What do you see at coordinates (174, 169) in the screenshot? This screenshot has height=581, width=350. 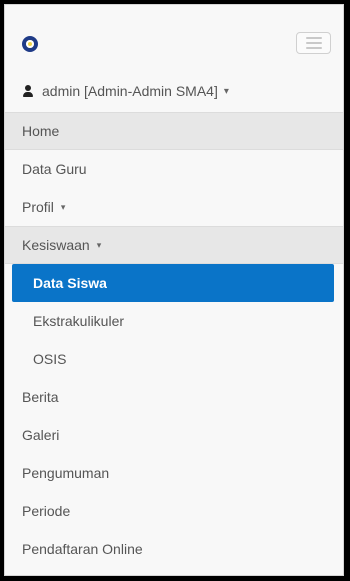 I see `nav-data-guru: Data Guru` at bounding box center [174, 169].